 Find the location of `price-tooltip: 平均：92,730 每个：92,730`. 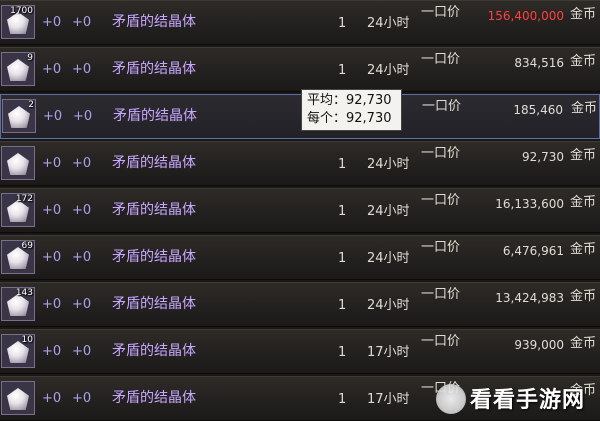

price-tooltip: 平均：92,730 每个：92,730 is located at coordinates (351, 110).